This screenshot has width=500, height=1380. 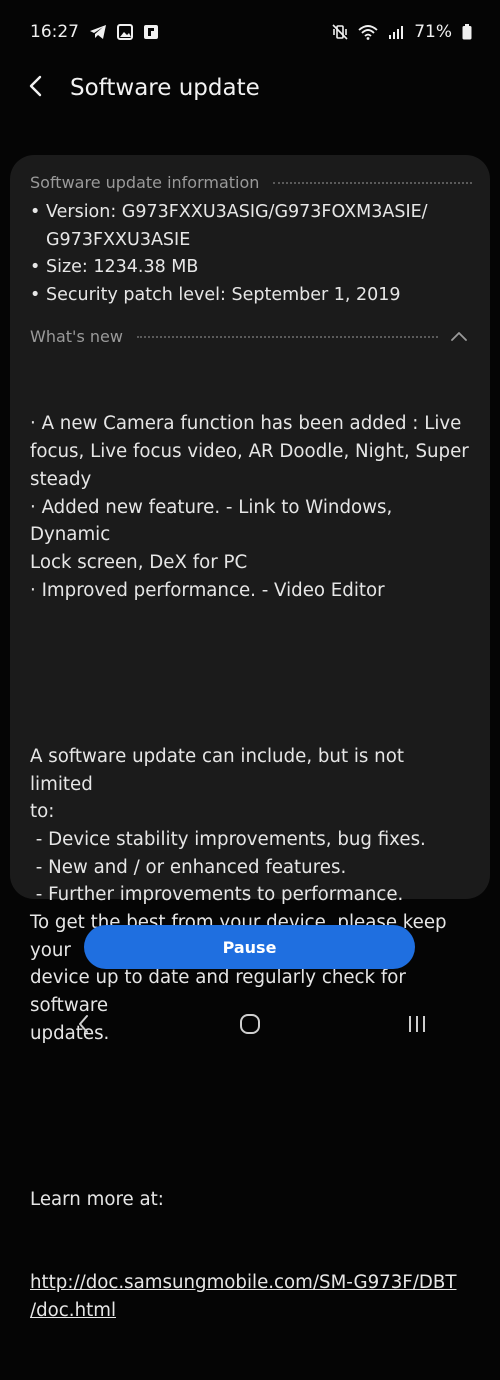 I want to click on nav-back-button, so click(x=83, y=1026).